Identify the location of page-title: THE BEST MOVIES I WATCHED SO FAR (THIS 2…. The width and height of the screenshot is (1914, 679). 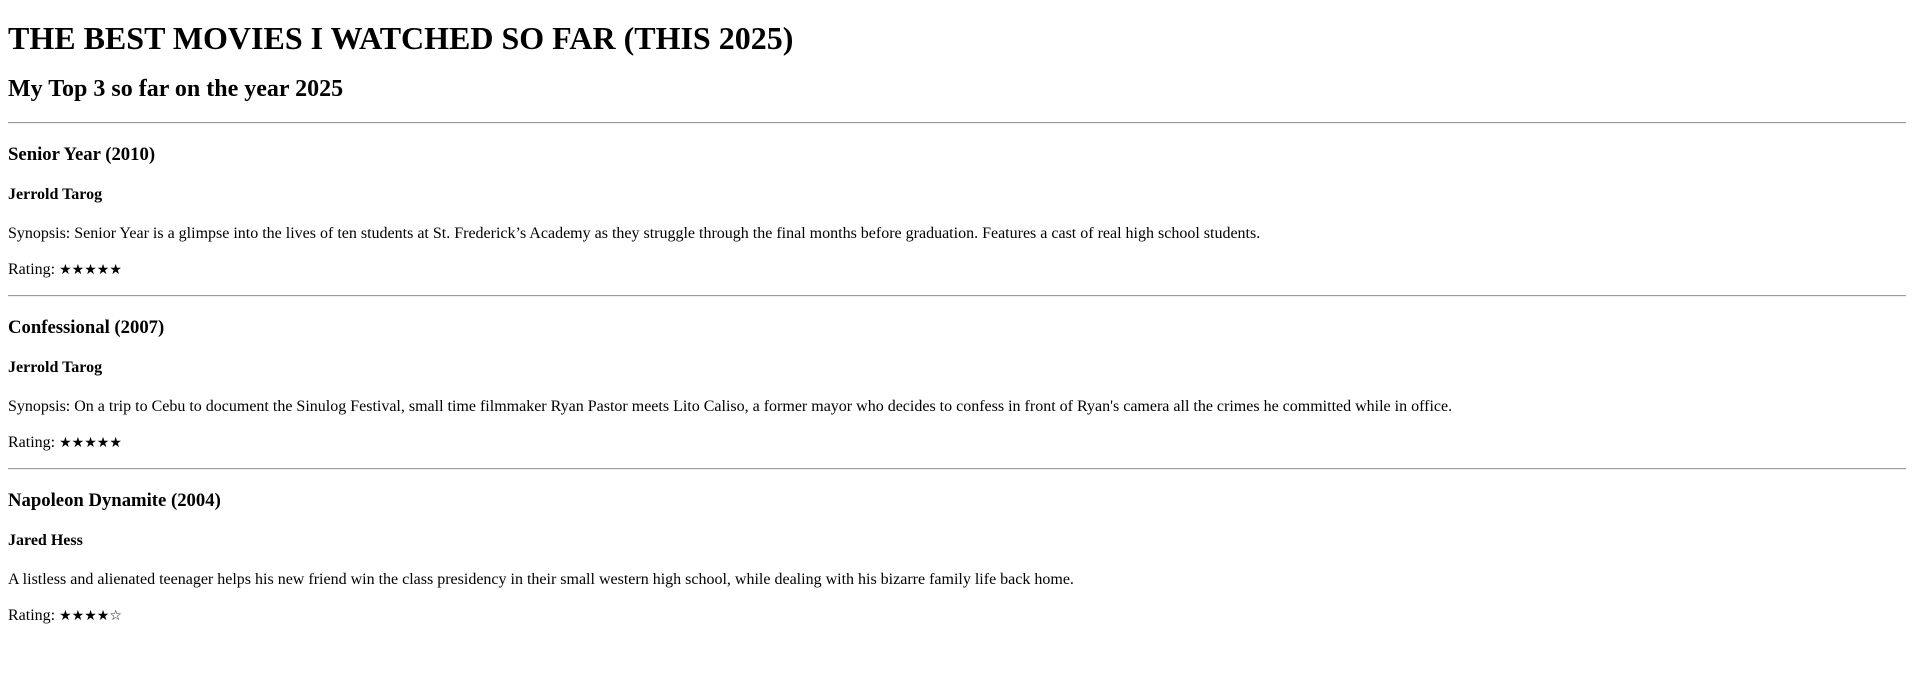
(401, 38).